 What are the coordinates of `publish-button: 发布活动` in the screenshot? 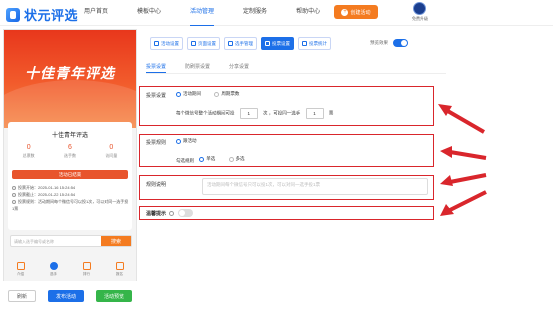 It's located at (66, 296).